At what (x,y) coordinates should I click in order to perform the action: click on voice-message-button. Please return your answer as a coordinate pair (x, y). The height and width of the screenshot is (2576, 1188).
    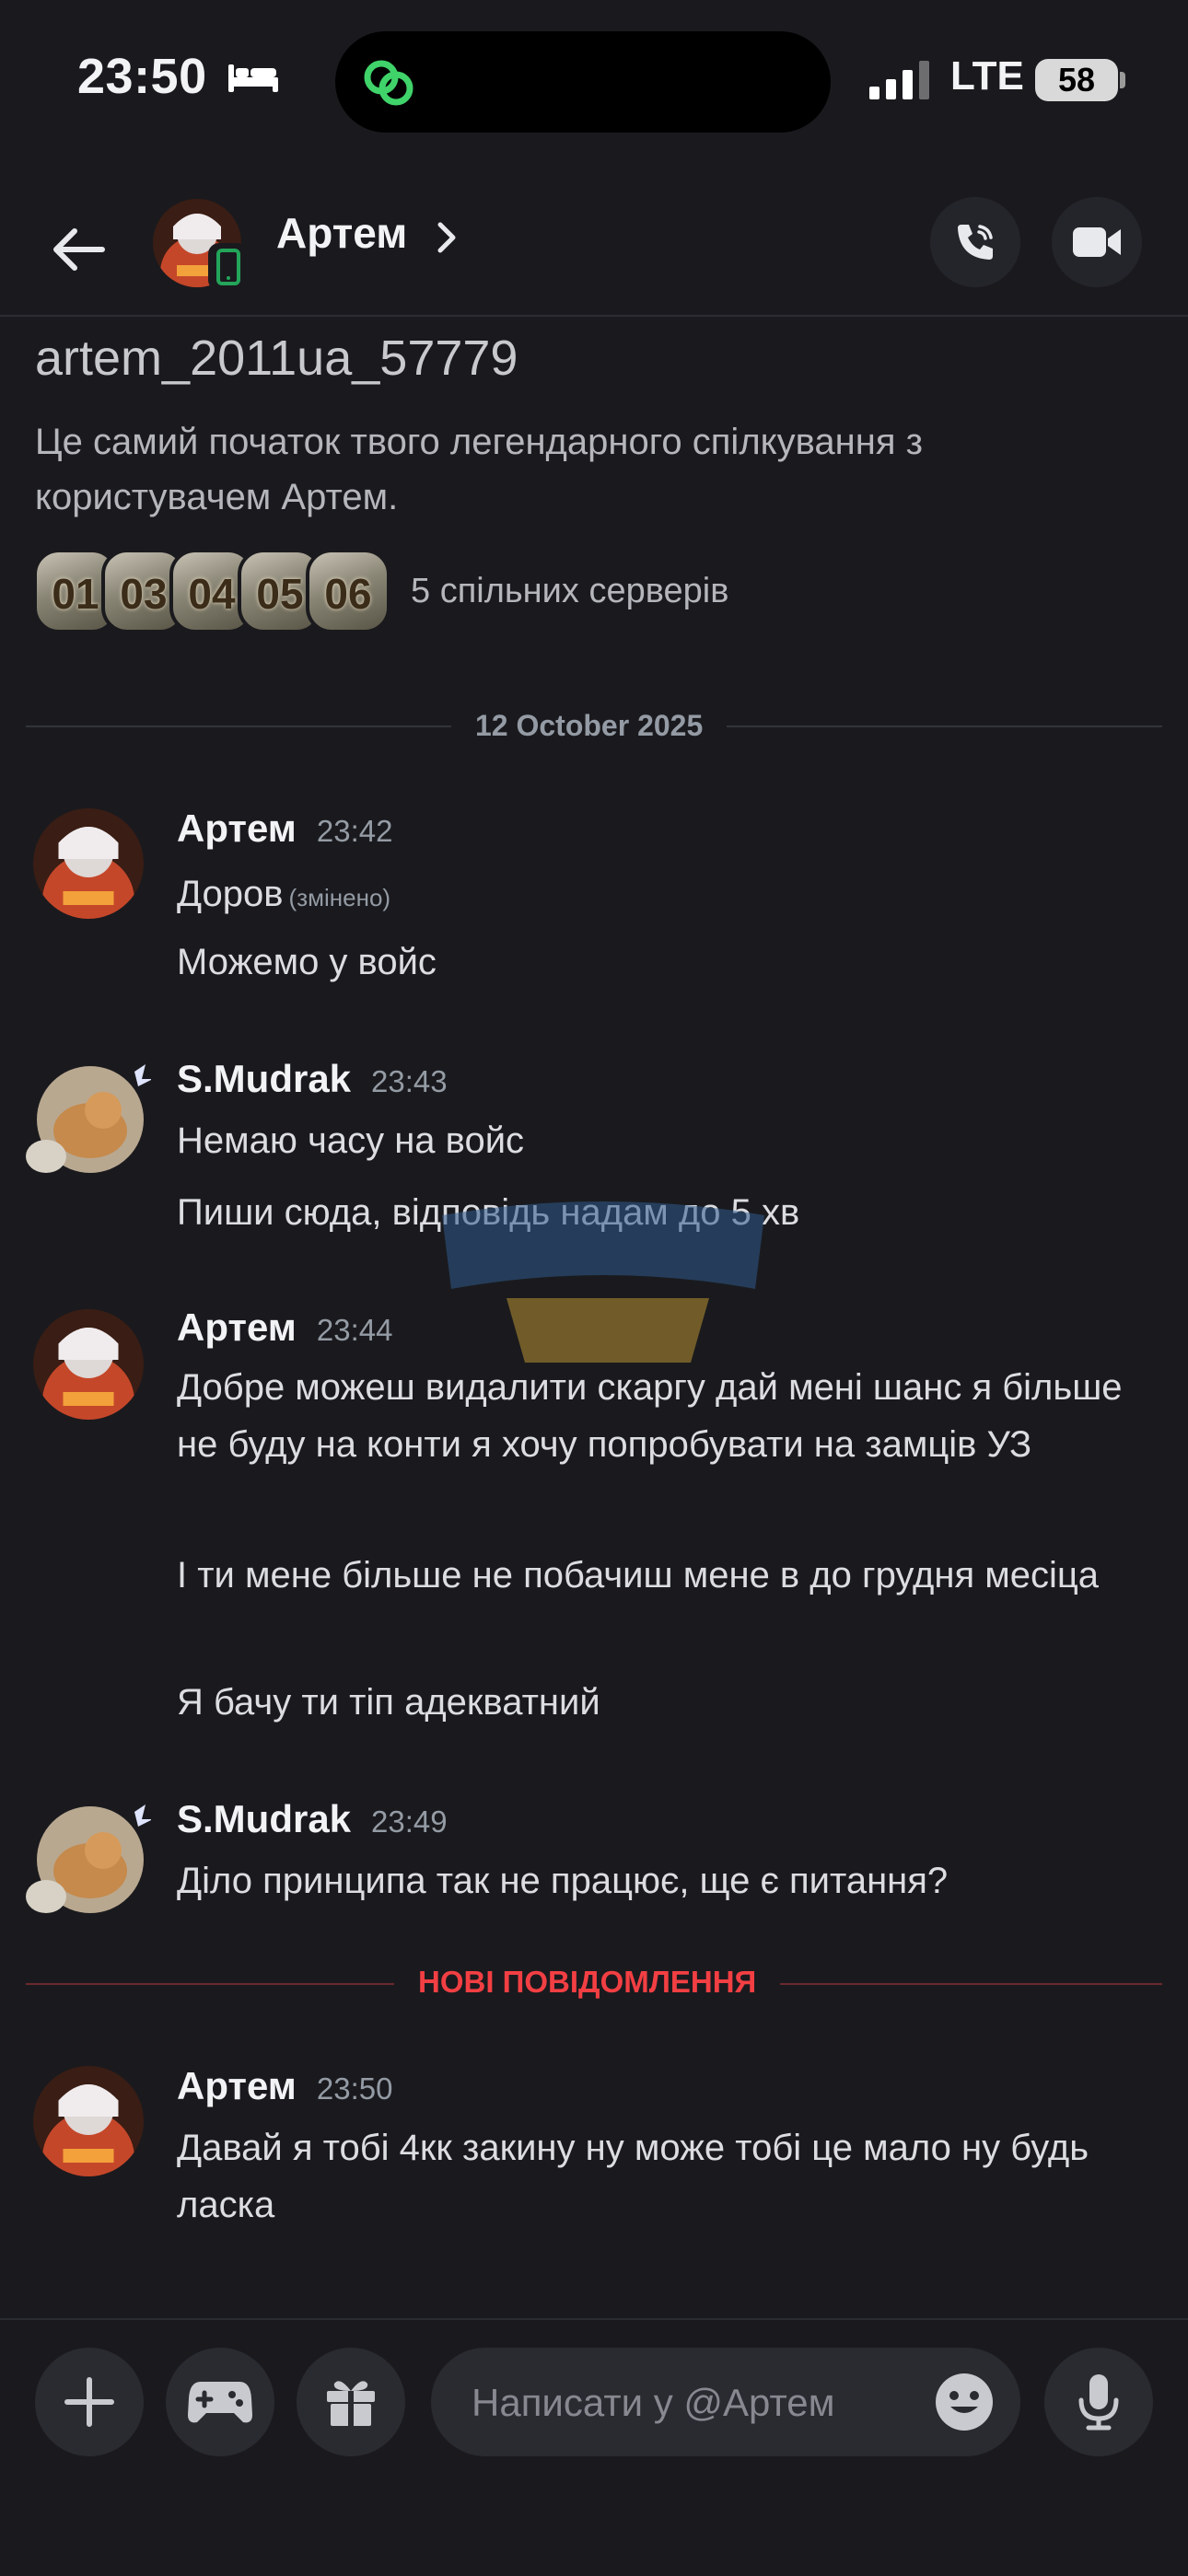
    Looking at the image, I should click on (1098, 2402).